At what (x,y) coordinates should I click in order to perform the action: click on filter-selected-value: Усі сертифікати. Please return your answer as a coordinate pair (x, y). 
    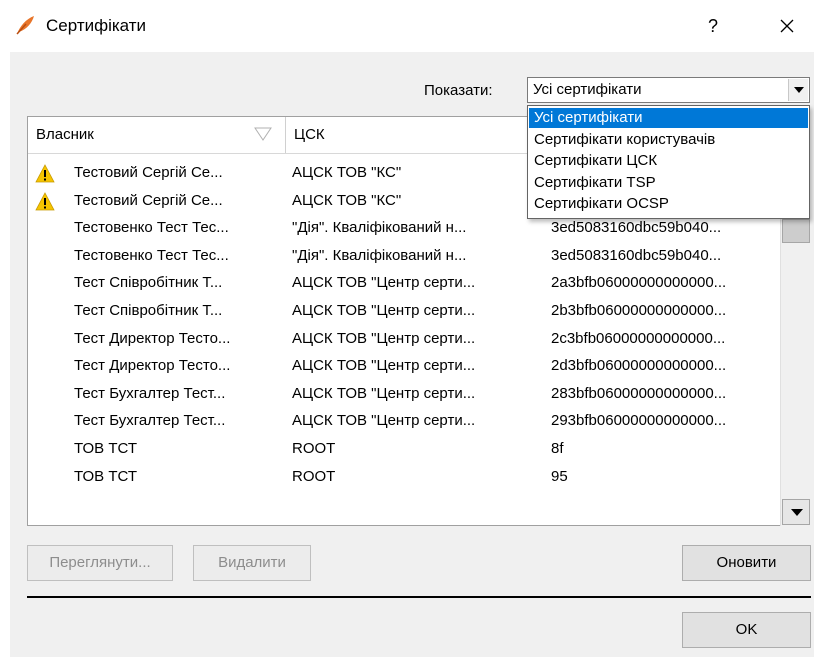
    Looking at the image, I should click on (587, 89).